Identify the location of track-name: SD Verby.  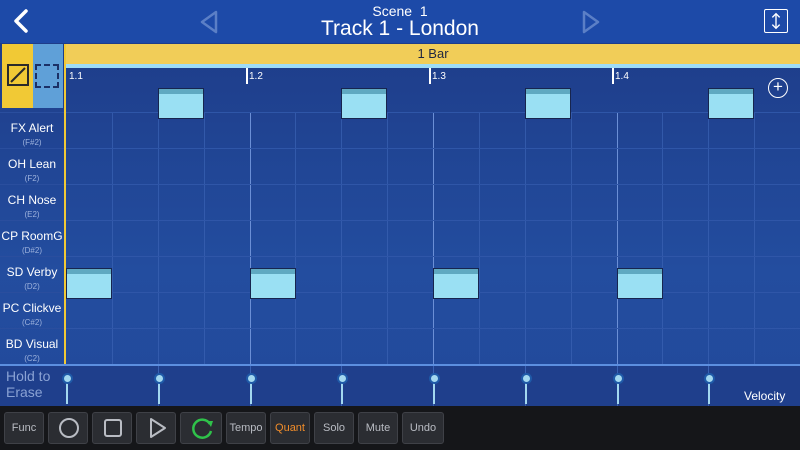
(32, 272).